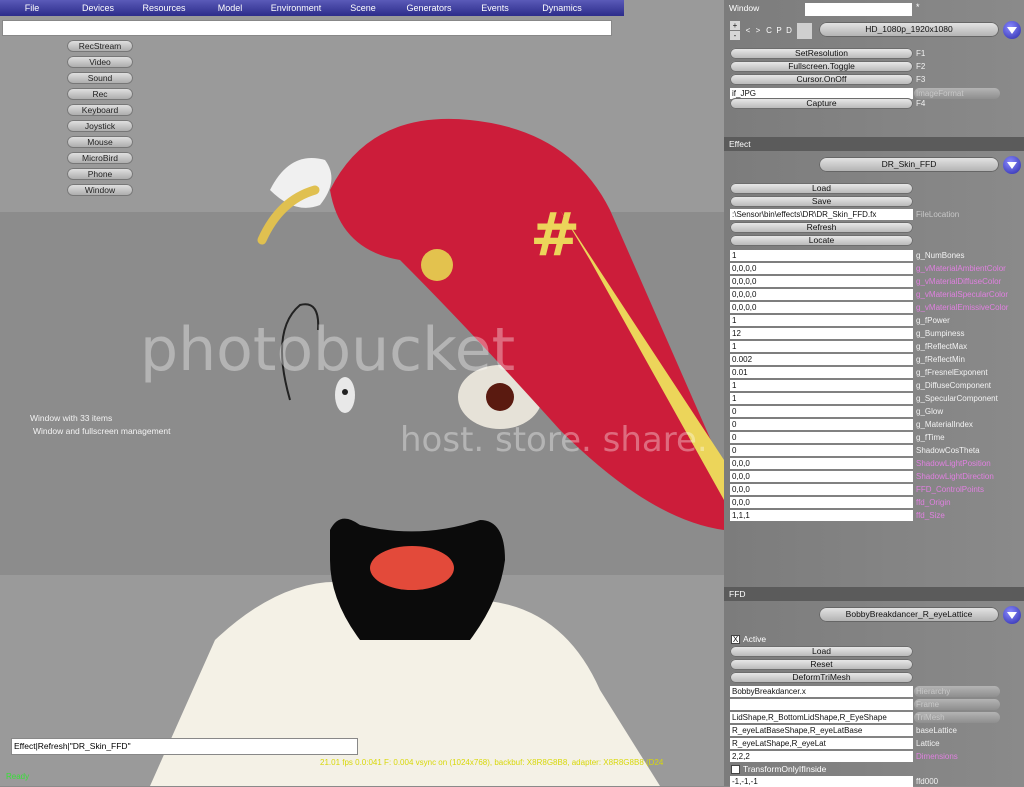 The image size is (1024, 787). I want to click on ffd-field-label: baseLattice, so click(936, 730).